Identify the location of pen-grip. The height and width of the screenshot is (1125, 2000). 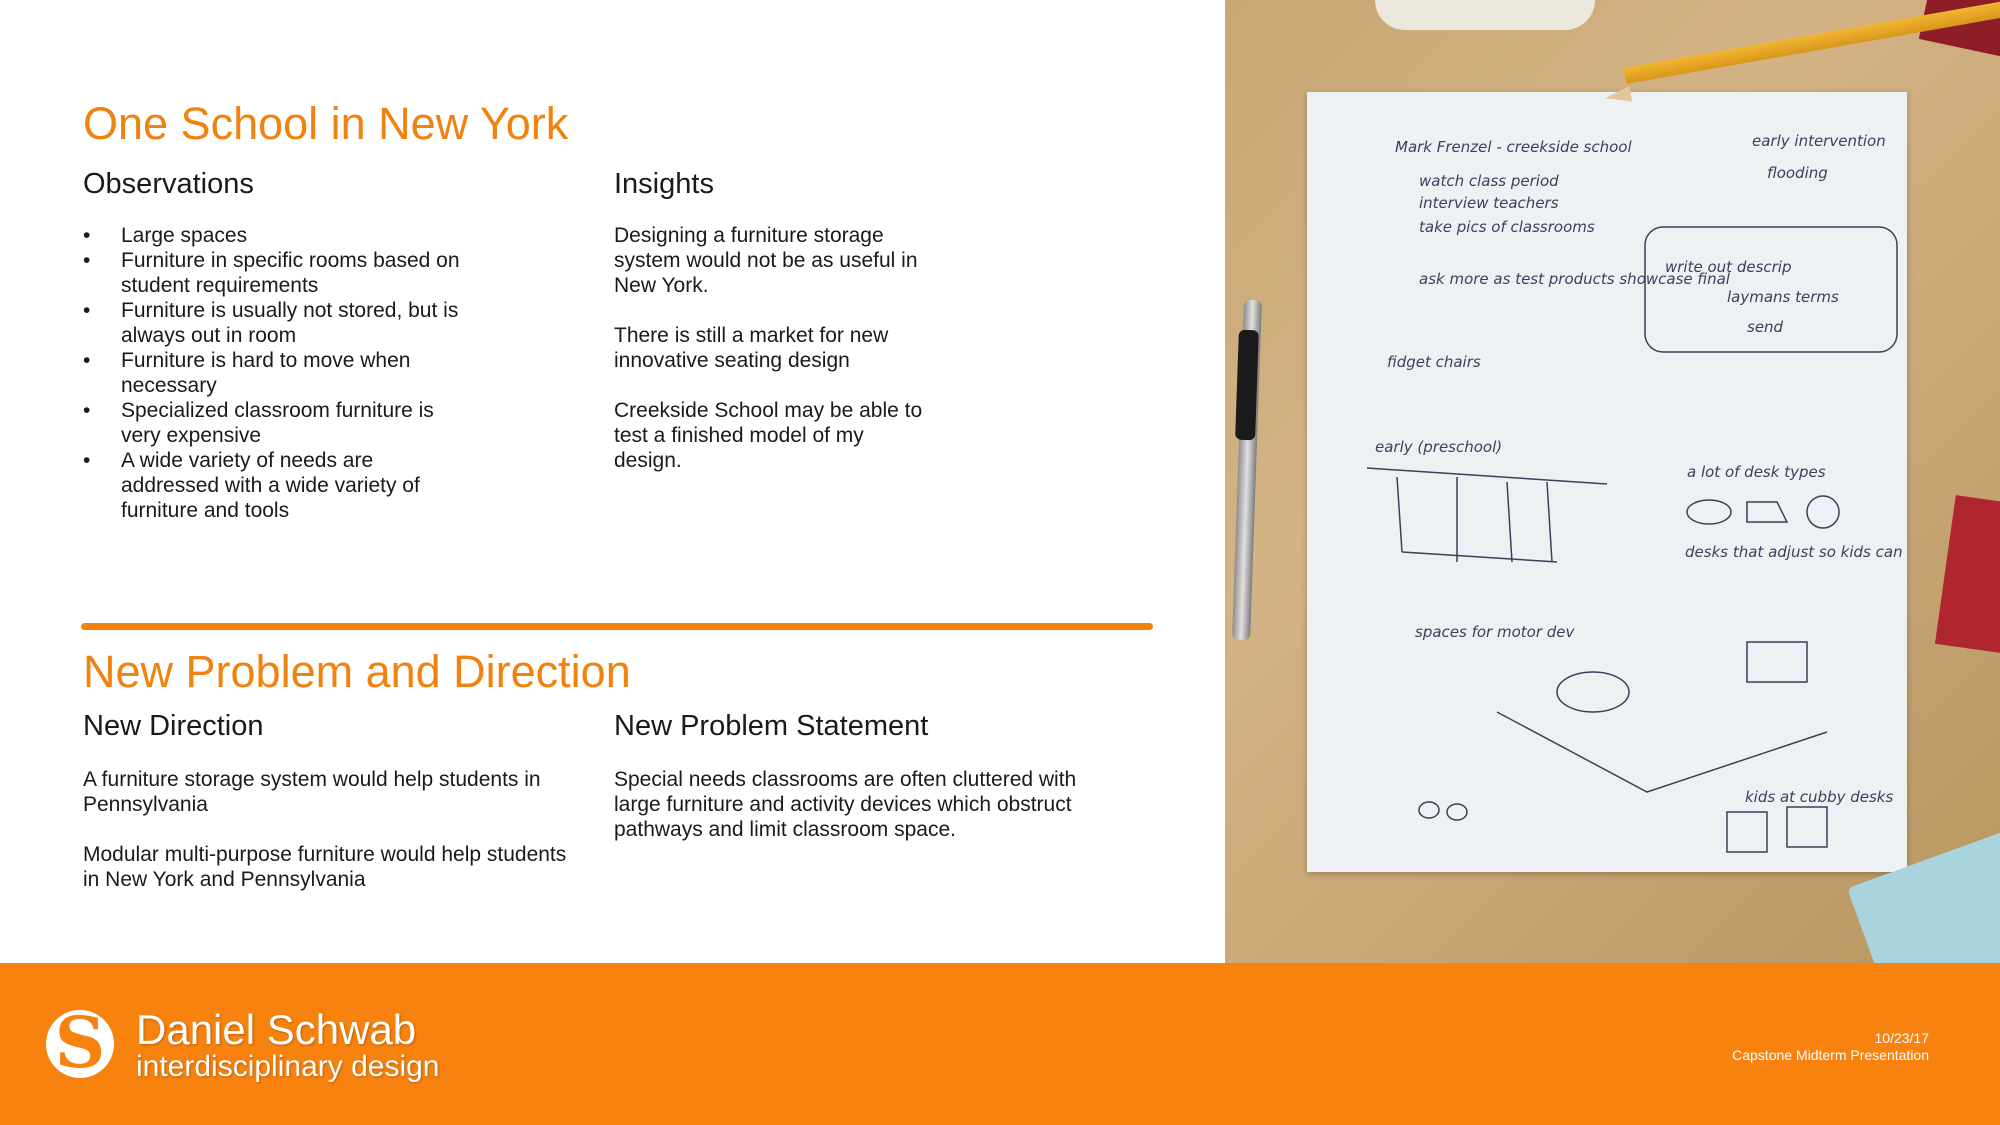
(1247, 385).